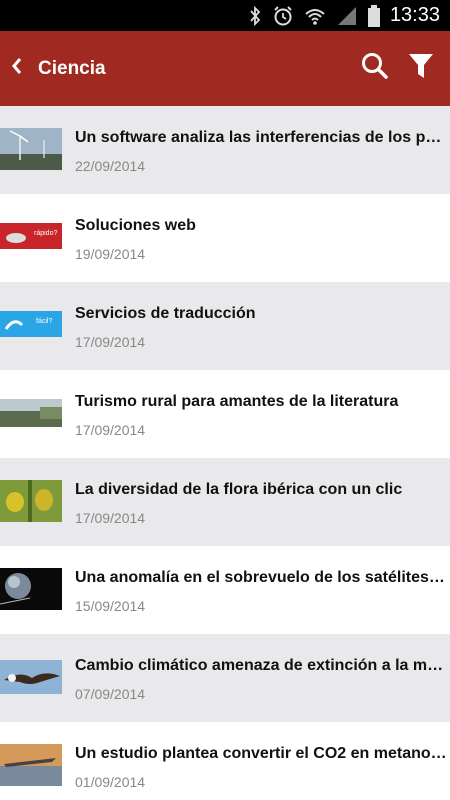  I want to click on article-date: 22/09/2014, so click(110, 166).